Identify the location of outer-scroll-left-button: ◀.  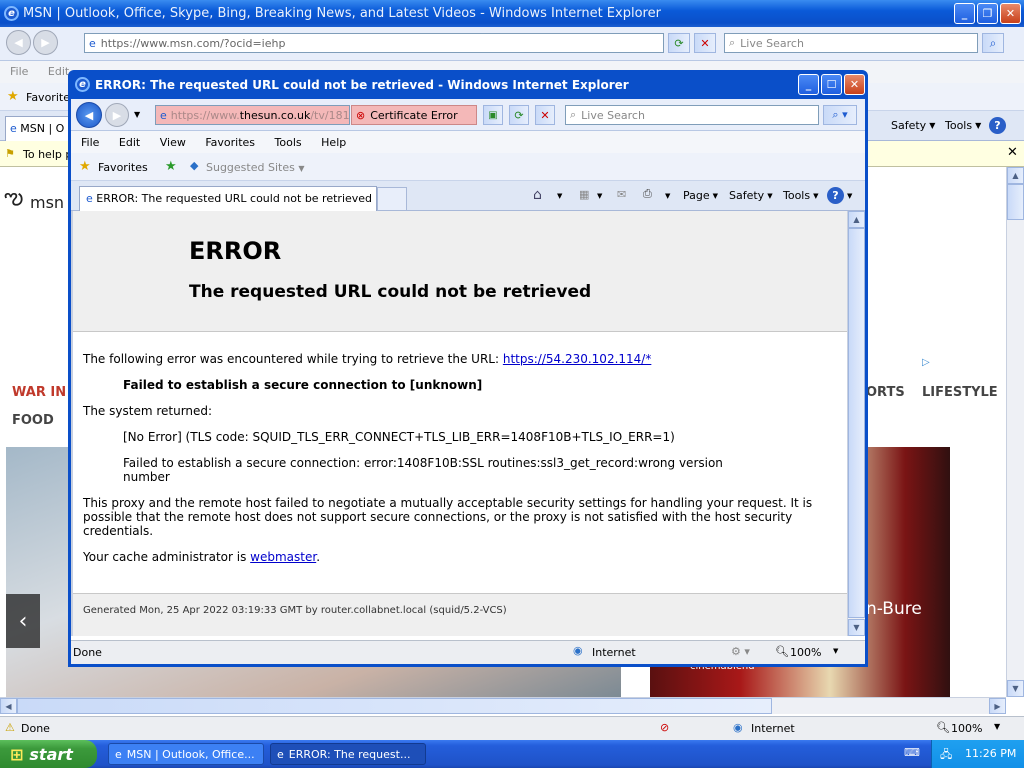
(8, 706).